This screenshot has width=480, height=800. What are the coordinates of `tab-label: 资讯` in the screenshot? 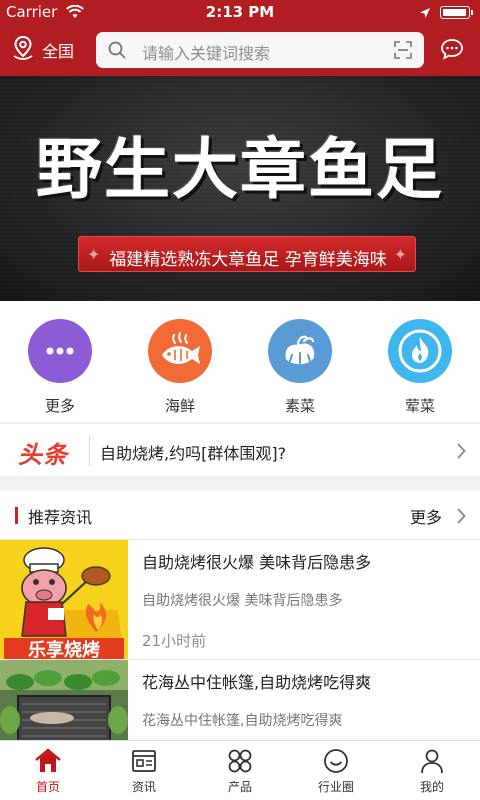 It's located at (143, 787).